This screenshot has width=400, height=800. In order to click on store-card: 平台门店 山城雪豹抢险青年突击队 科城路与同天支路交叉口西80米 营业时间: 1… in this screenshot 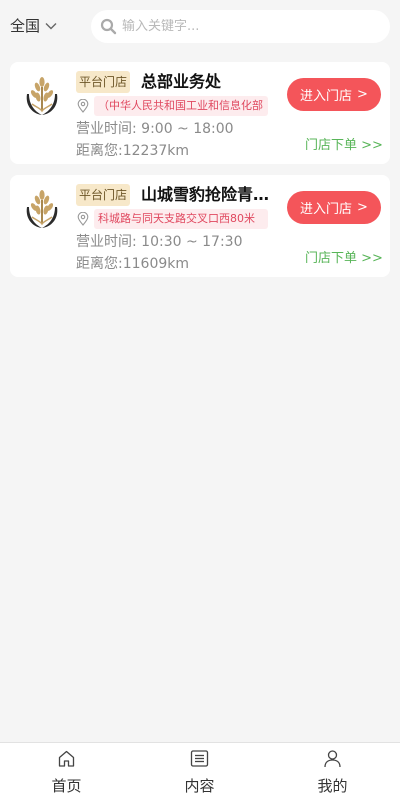, I will do `click(200, 226)`.